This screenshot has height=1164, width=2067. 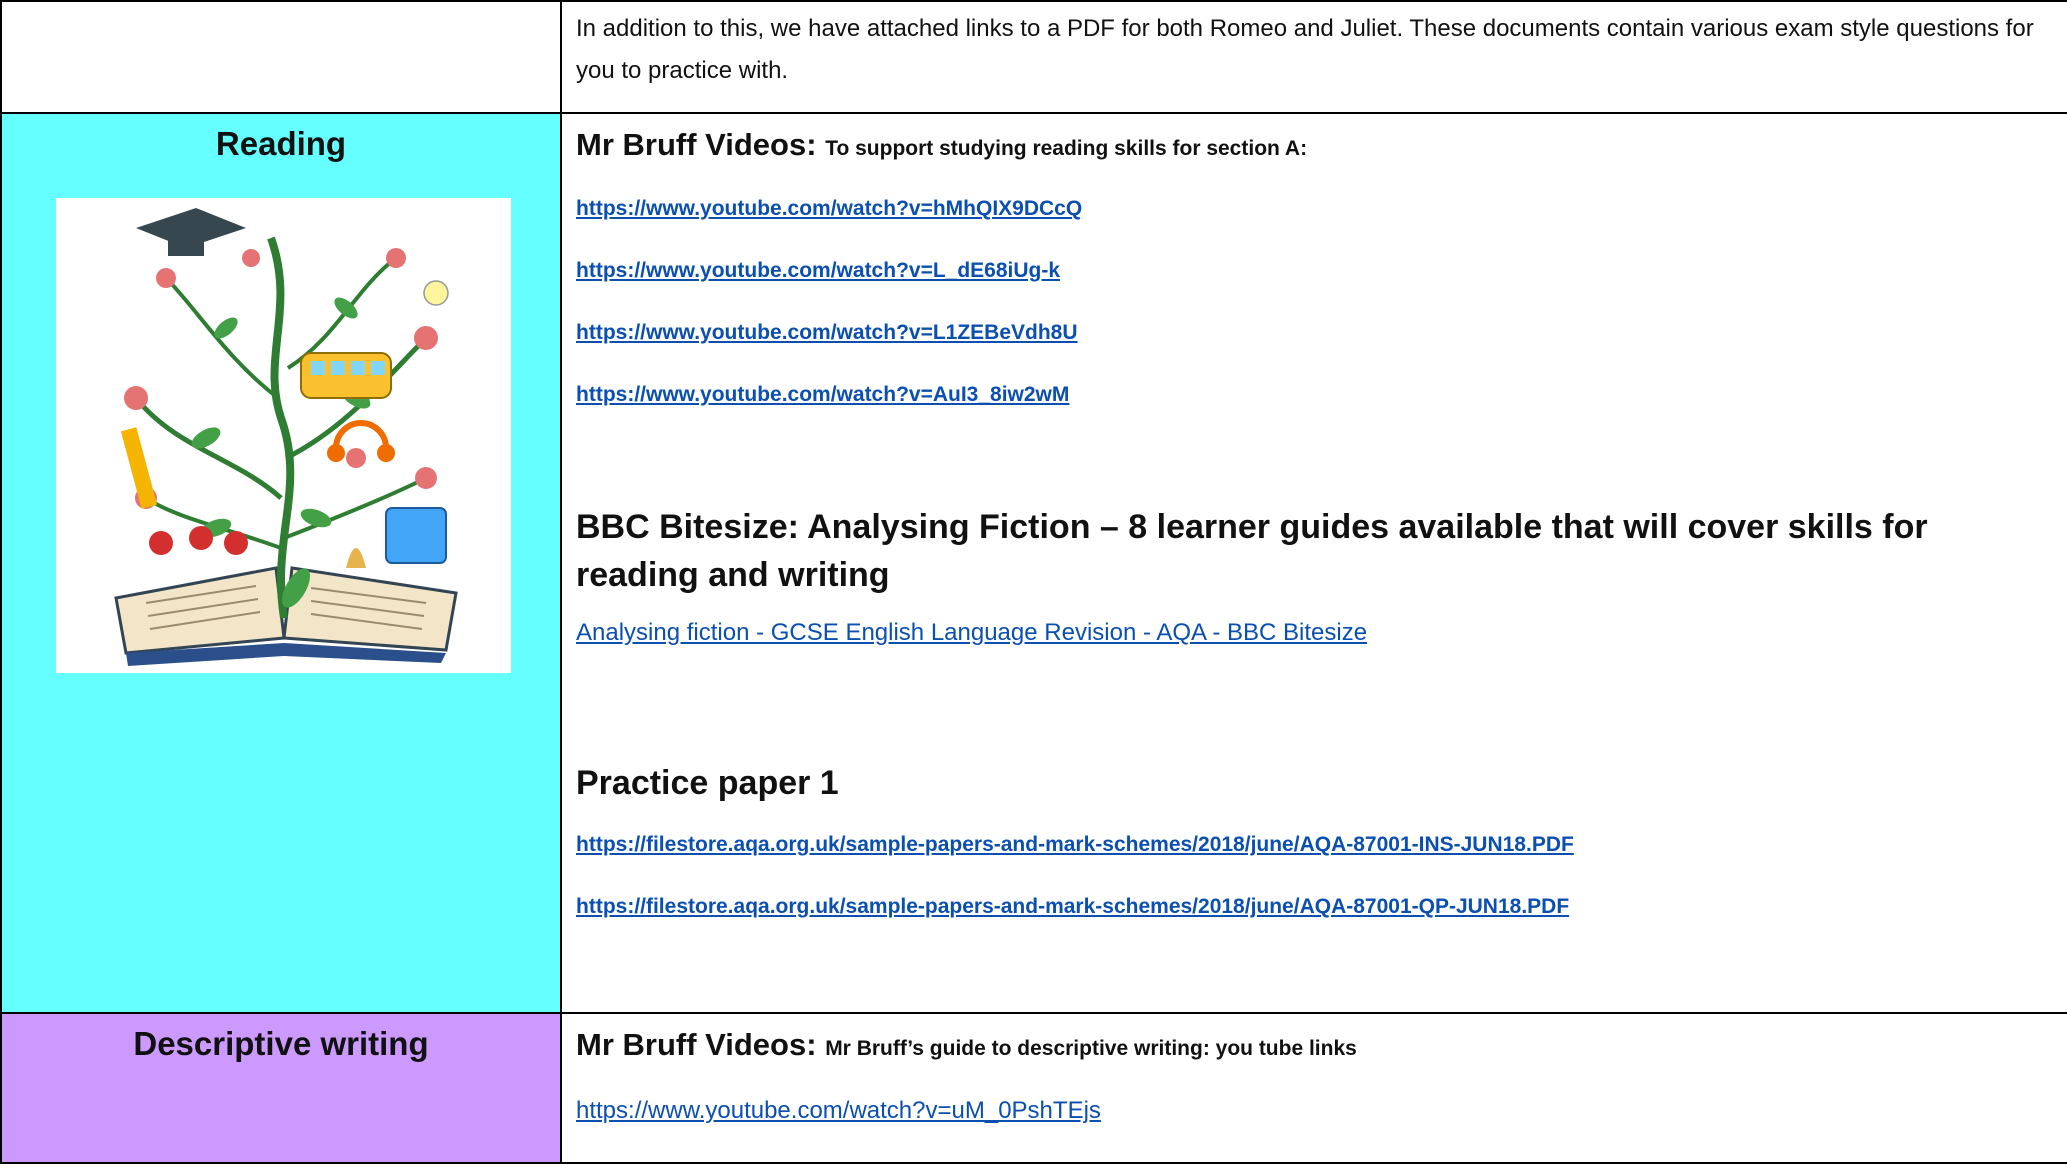 I want to click on reading-title: Reading, so click(x=281, y=143).